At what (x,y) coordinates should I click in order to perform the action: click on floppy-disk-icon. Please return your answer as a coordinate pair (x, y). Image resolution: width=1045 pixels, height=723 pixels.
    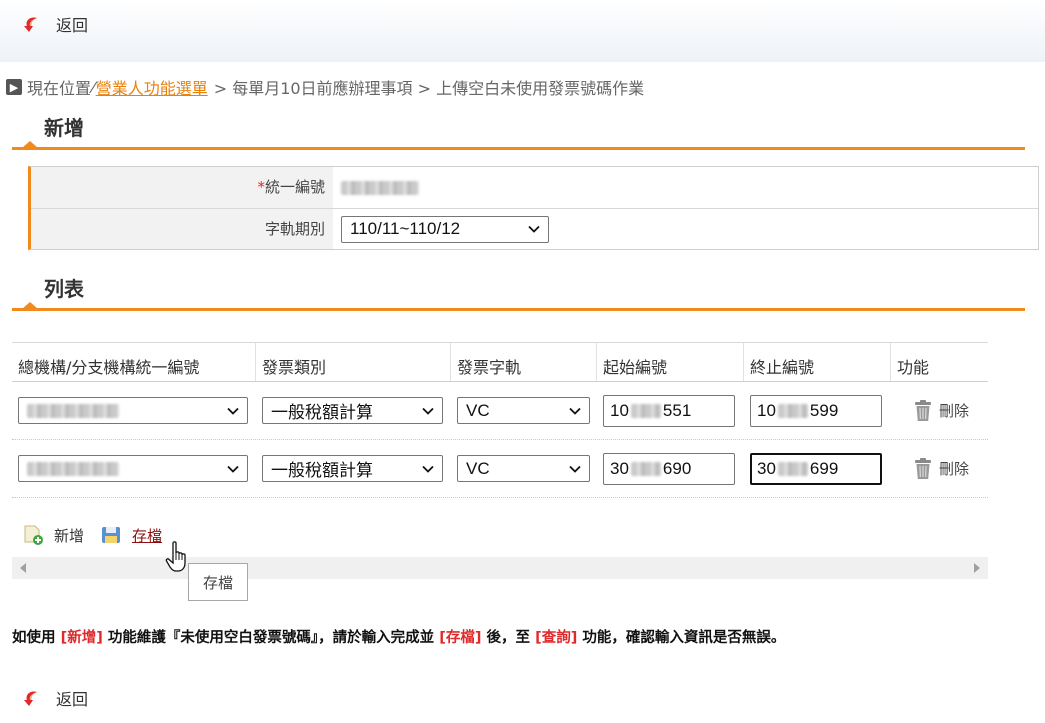
    Looking at the image, I should click on (111, 535).